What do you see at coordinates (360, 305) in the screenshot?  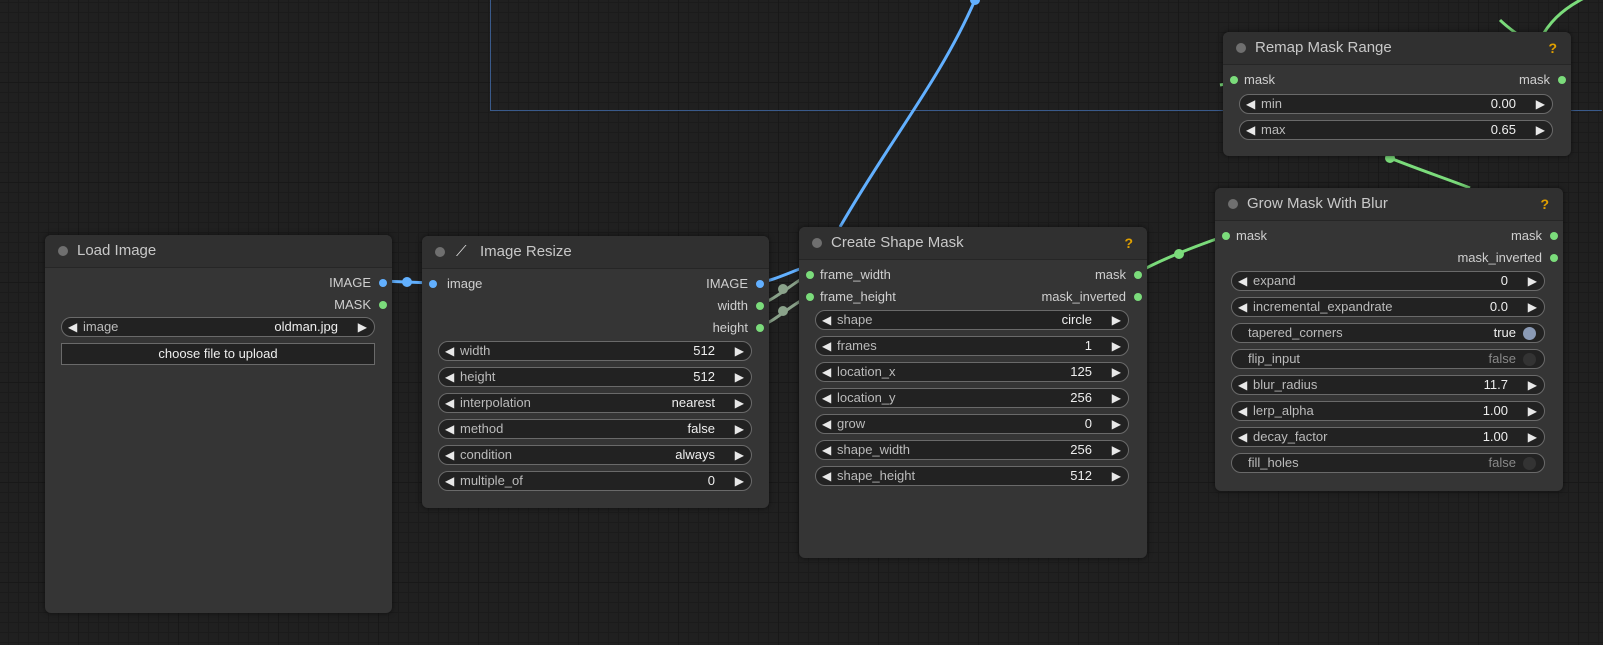 I see `output-slot-mask: MASK` at bounding box center [360, 305].